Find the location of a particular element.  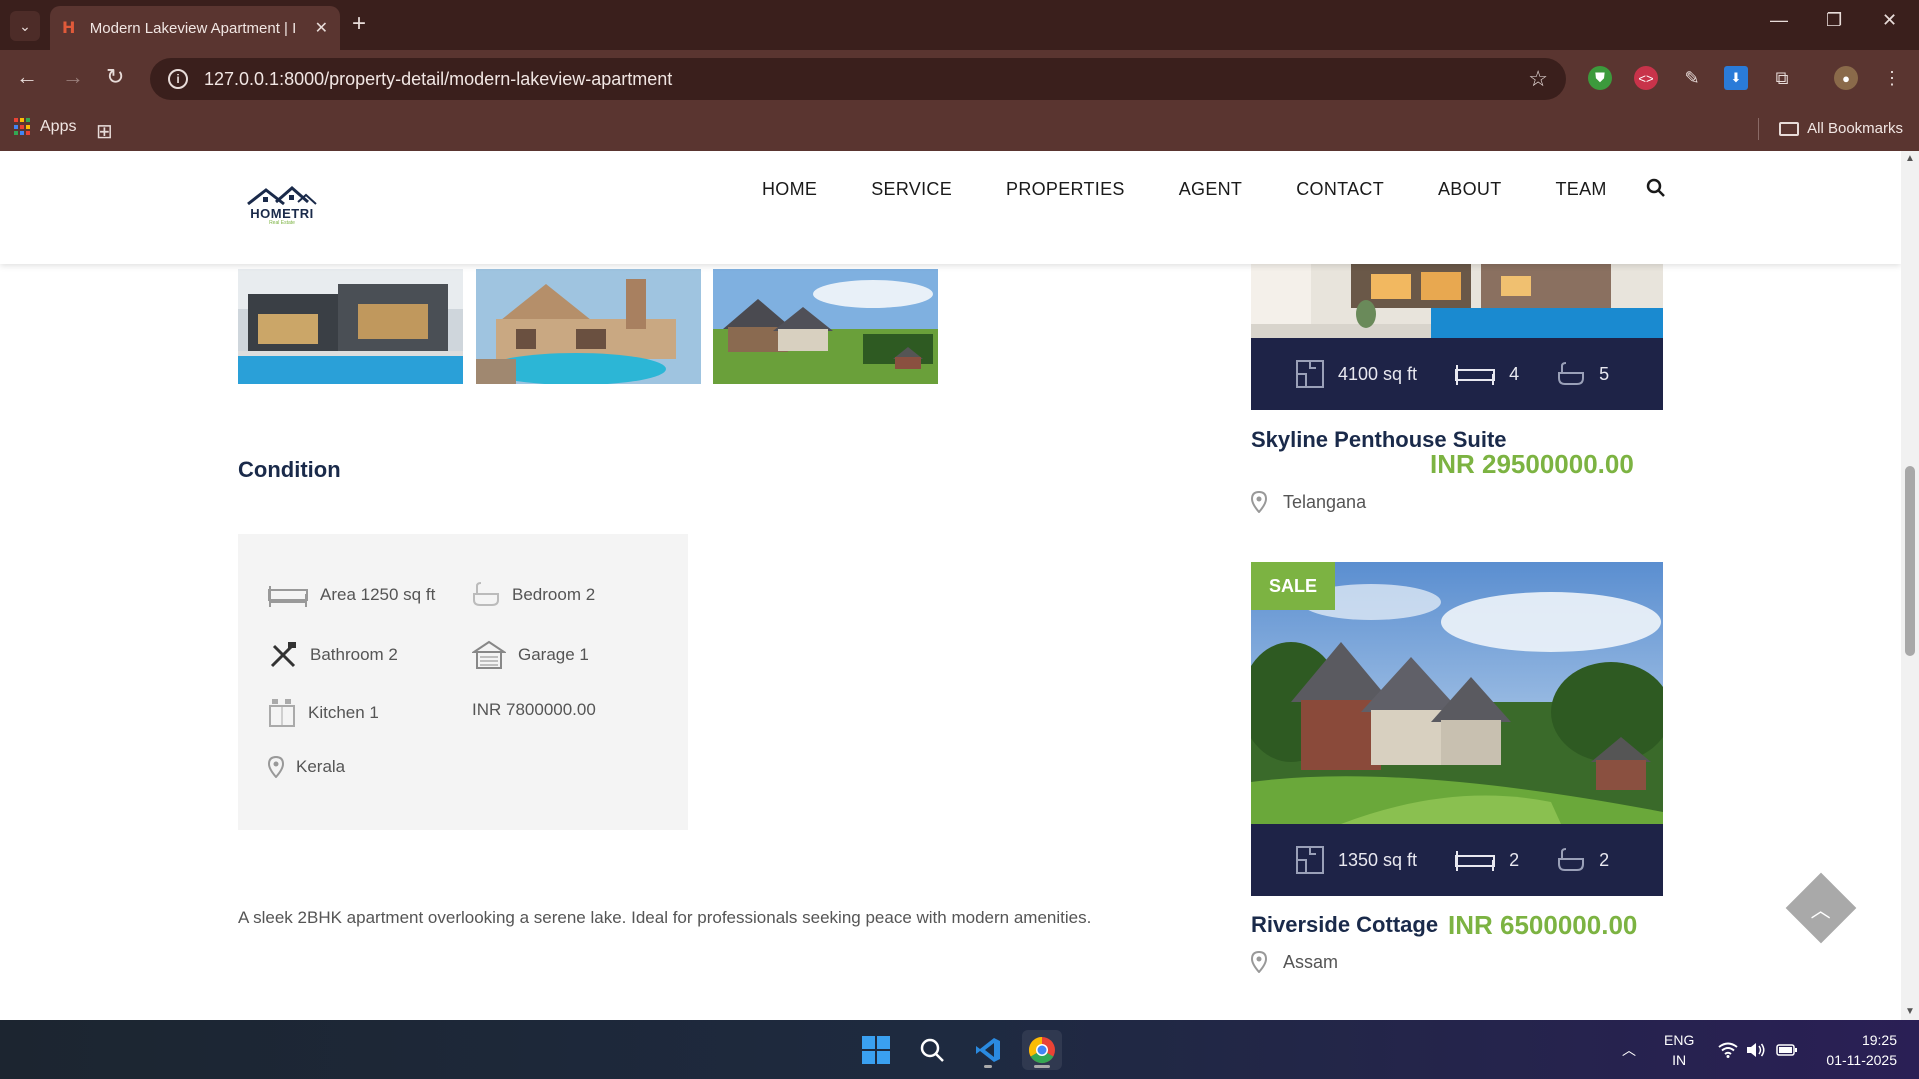

condition-kitchen: Kitchen 1 is located at coordinates (323, 713).